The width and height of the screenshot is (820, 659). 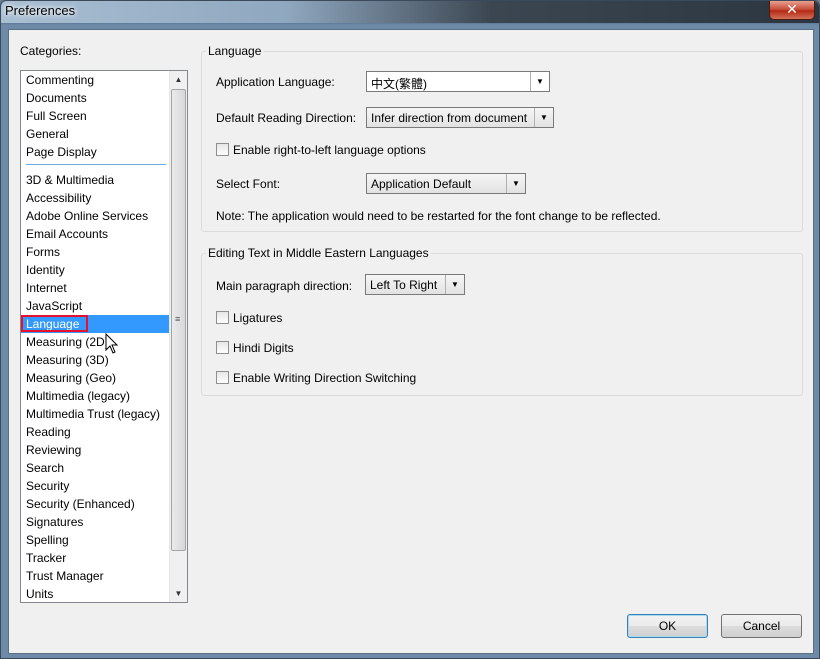 I want to click on ligatures-checkbox, so click(x=222, y=317).